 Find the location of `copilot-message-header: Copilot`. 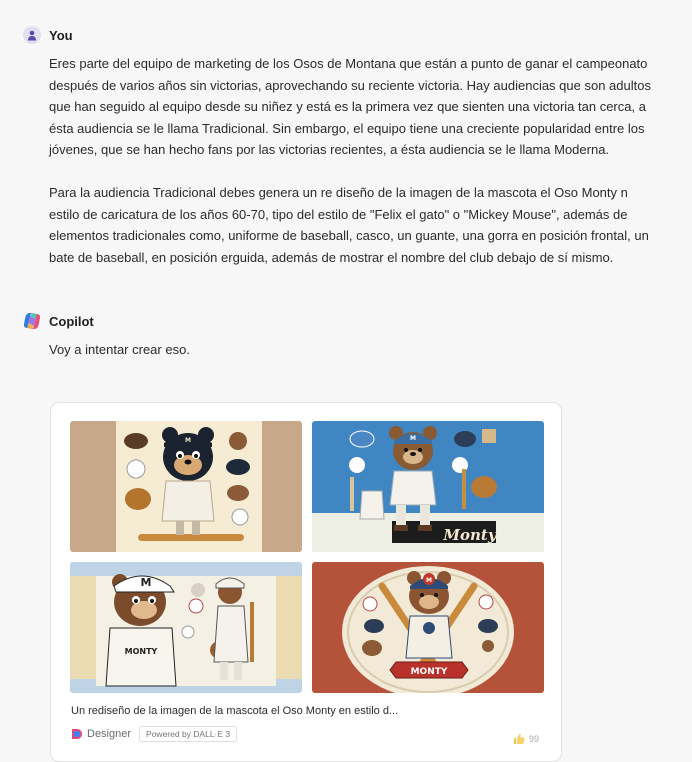

copilot-message-header: Copilot is located at coordinates (58, 321).